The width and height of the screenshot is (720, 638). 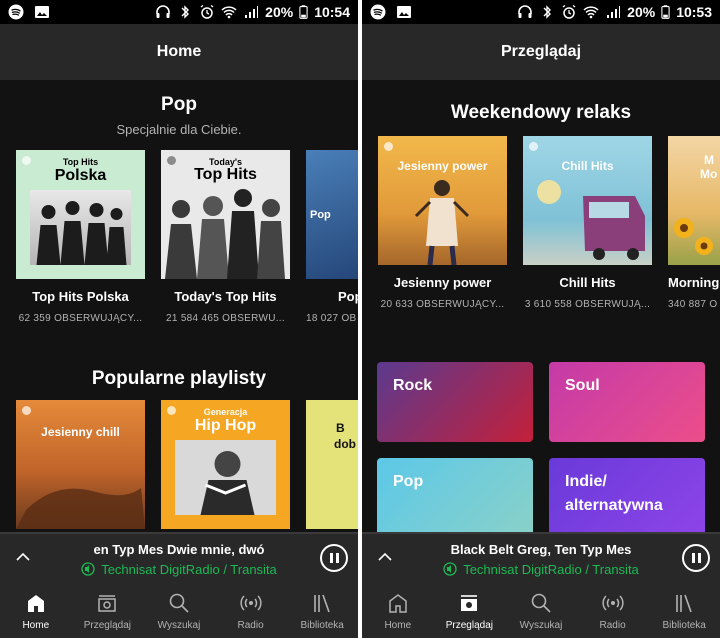 What do you see at coordinates (225, 425) in the screenshot?
I see `cover-text: Hip Hop` at bounding box center [225, 425].